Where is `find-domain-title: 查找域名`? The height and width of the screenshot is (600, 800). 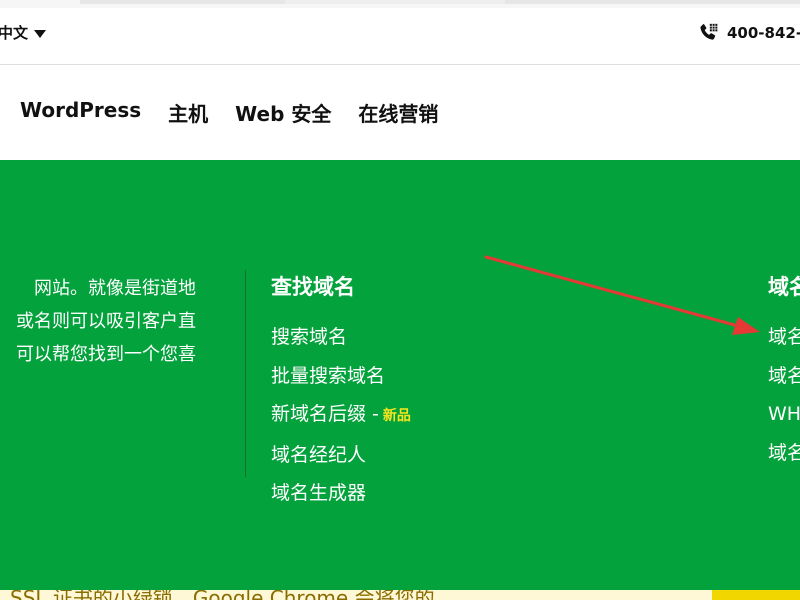
find-domain-title: 查找域名 is located at coordinates (313, 287).